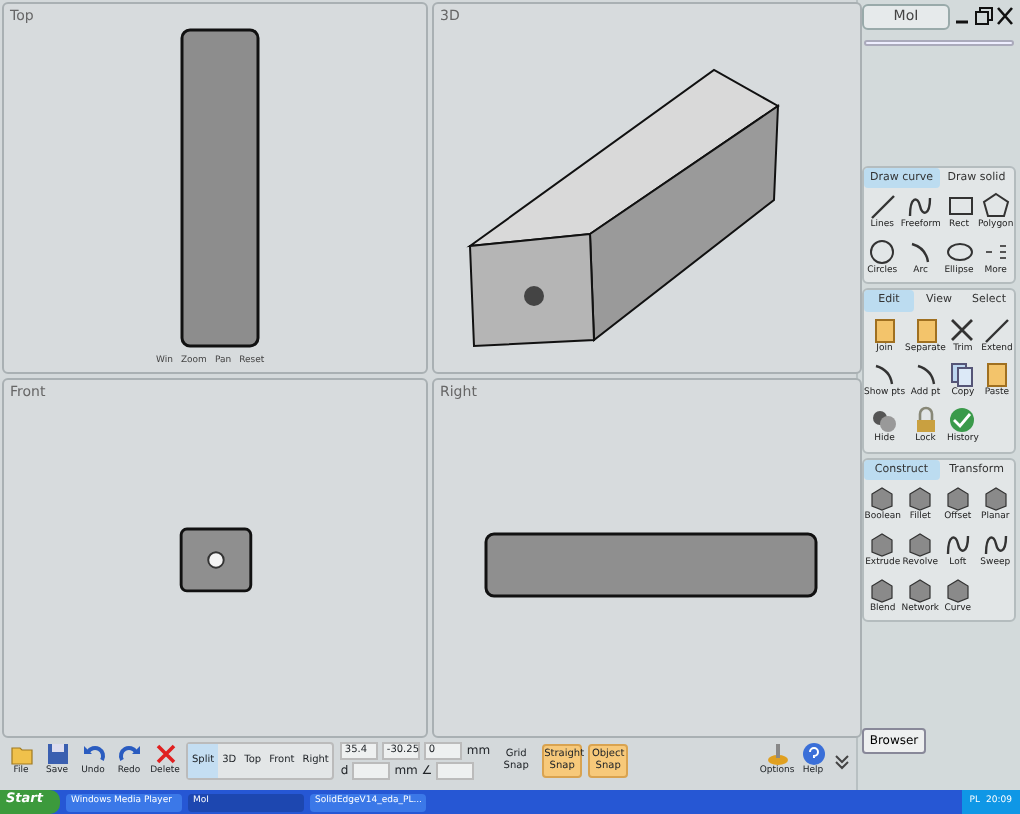 The height and width of the screenshot is (814, 1020). Describe the element at coordinates (455, 771) in the screenshot. I see `angle-field` at that location.